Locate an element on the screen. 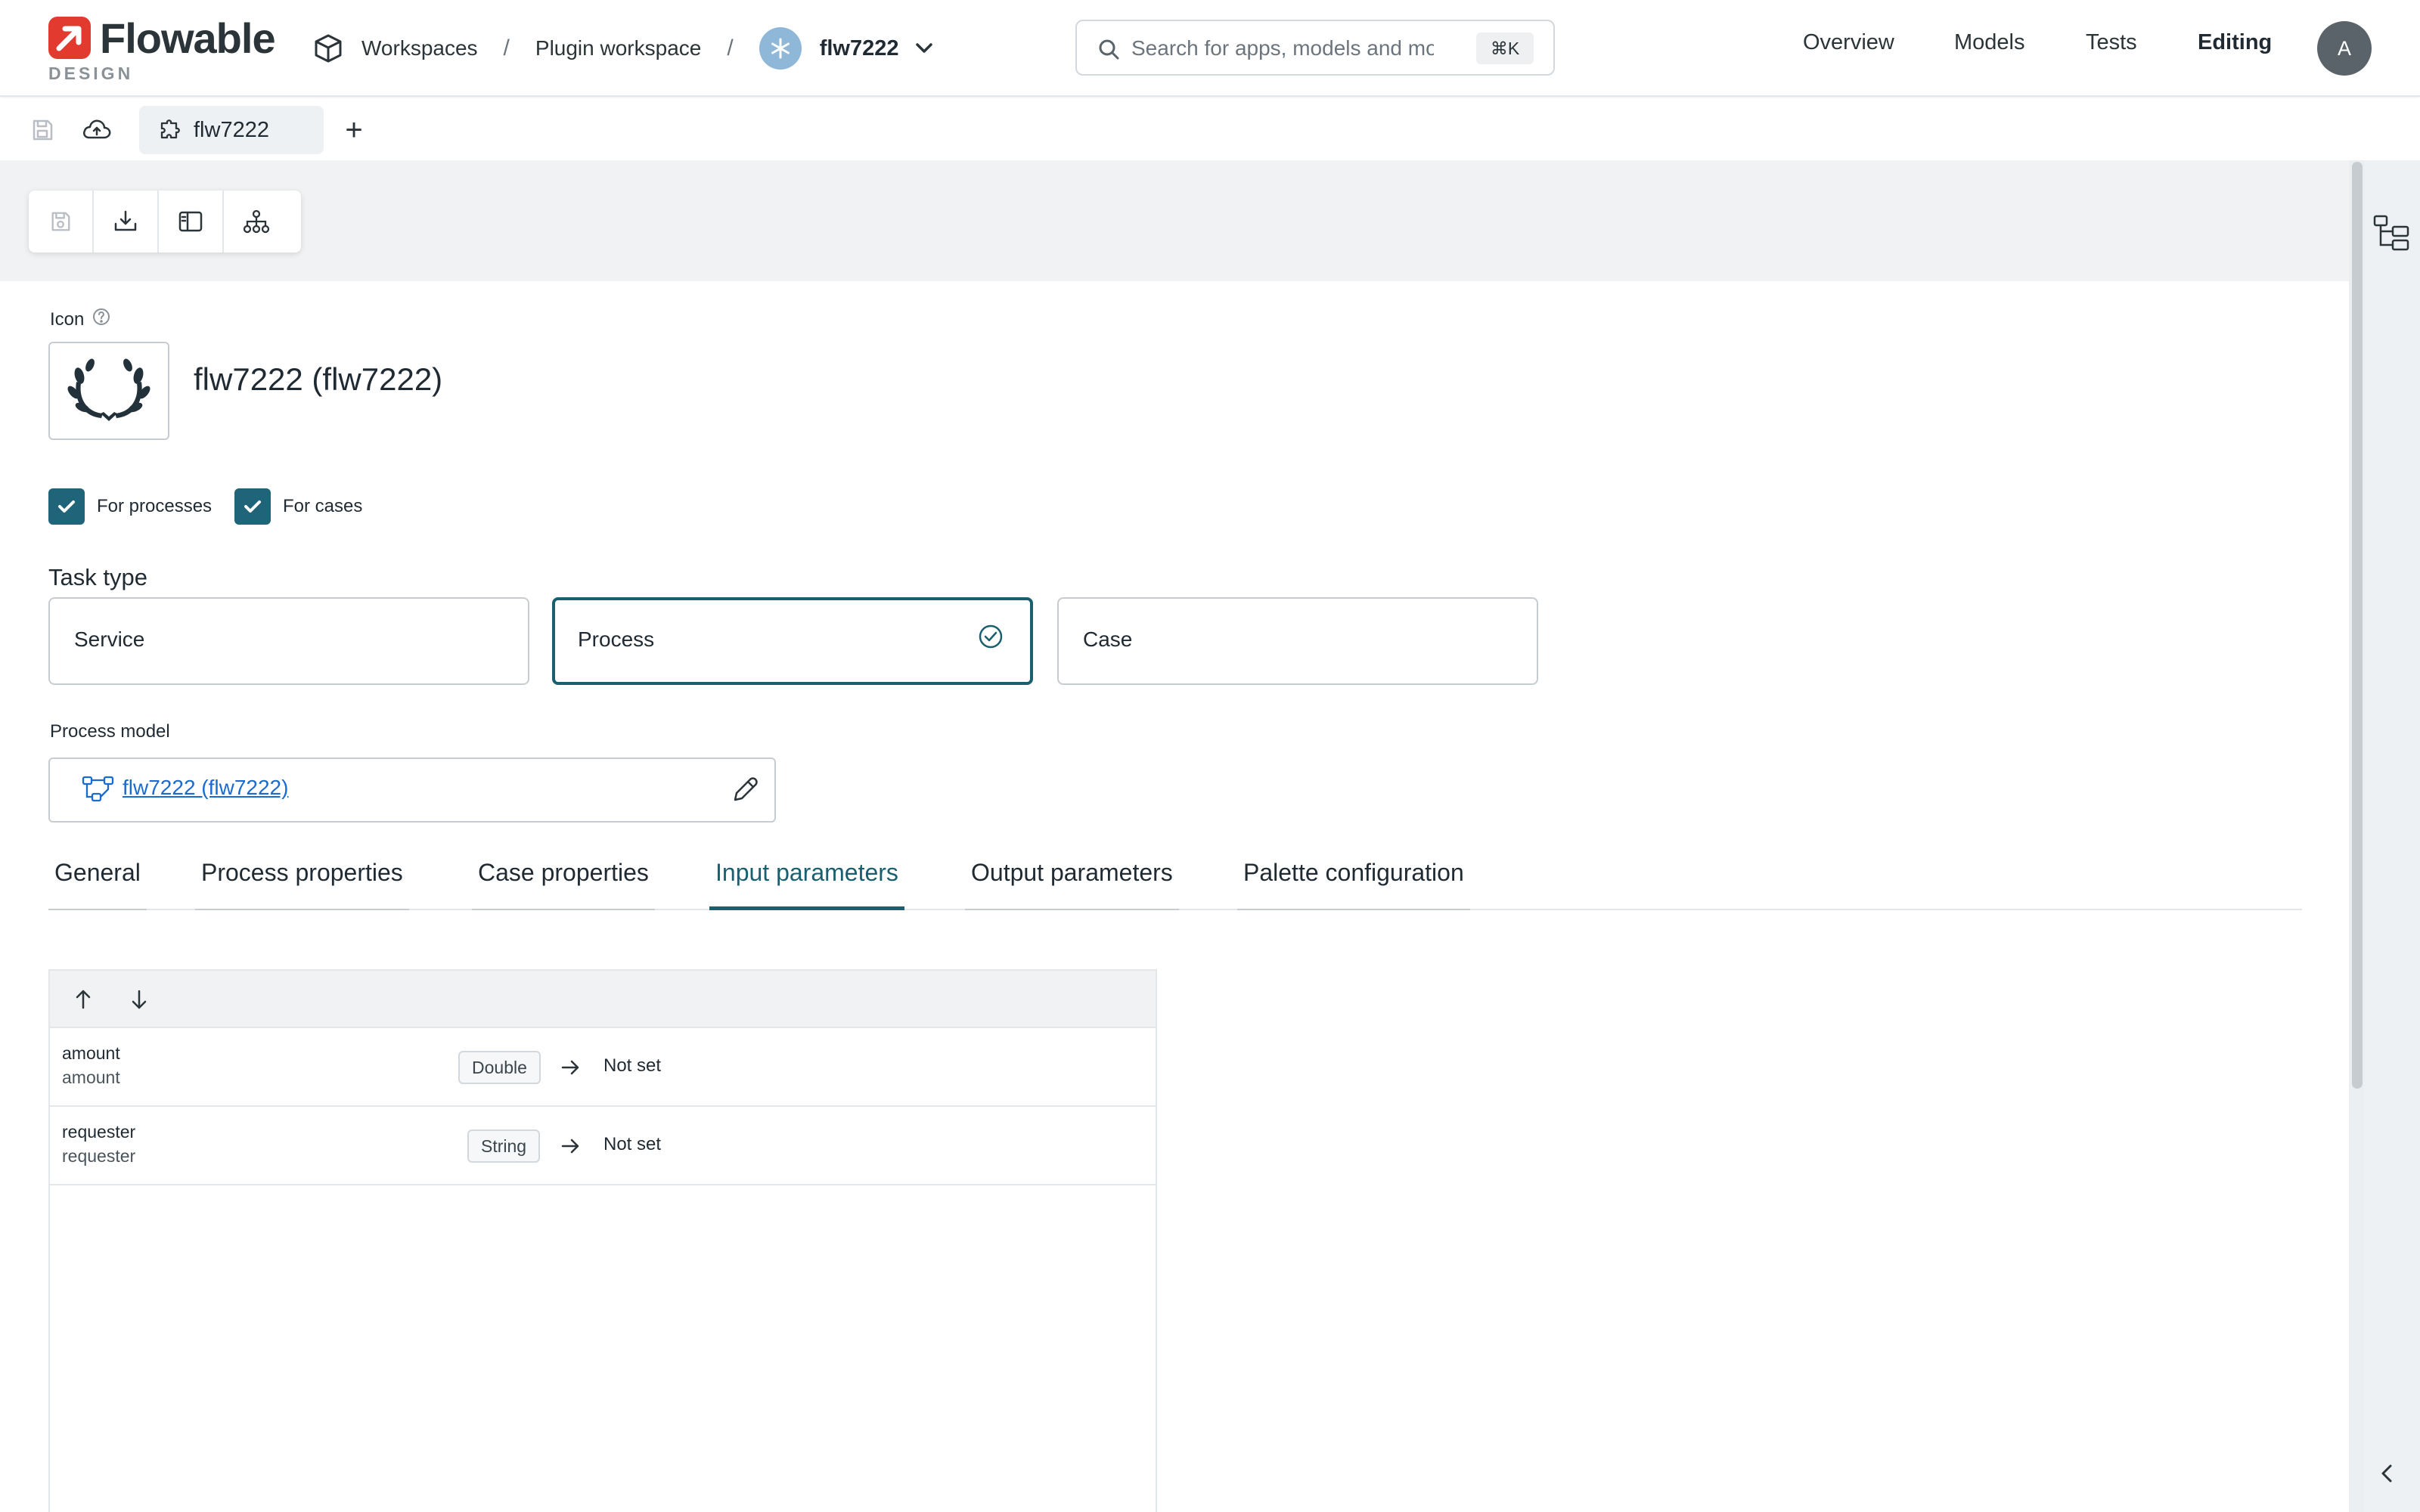  icon-picker is located at coordinates (109, 391).